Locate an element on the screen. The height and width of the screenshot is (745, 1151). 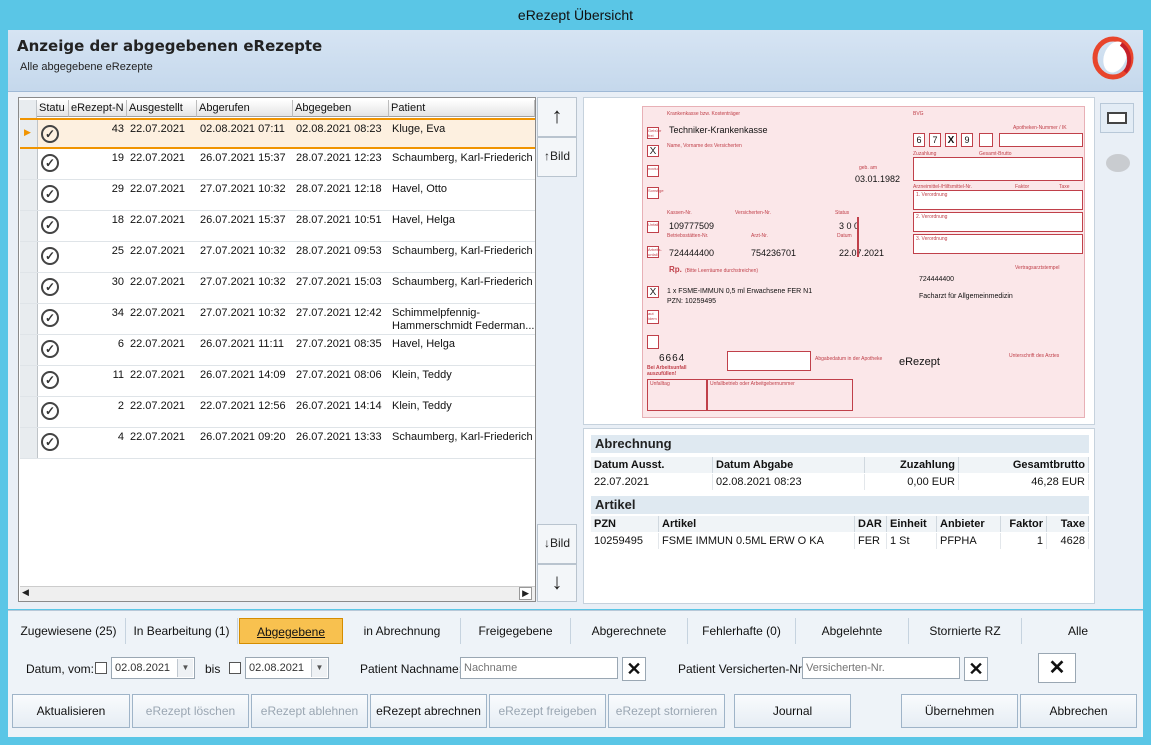
tab-zugewiesene: Zugewiesene (25) is located at coordinates (69, 631).